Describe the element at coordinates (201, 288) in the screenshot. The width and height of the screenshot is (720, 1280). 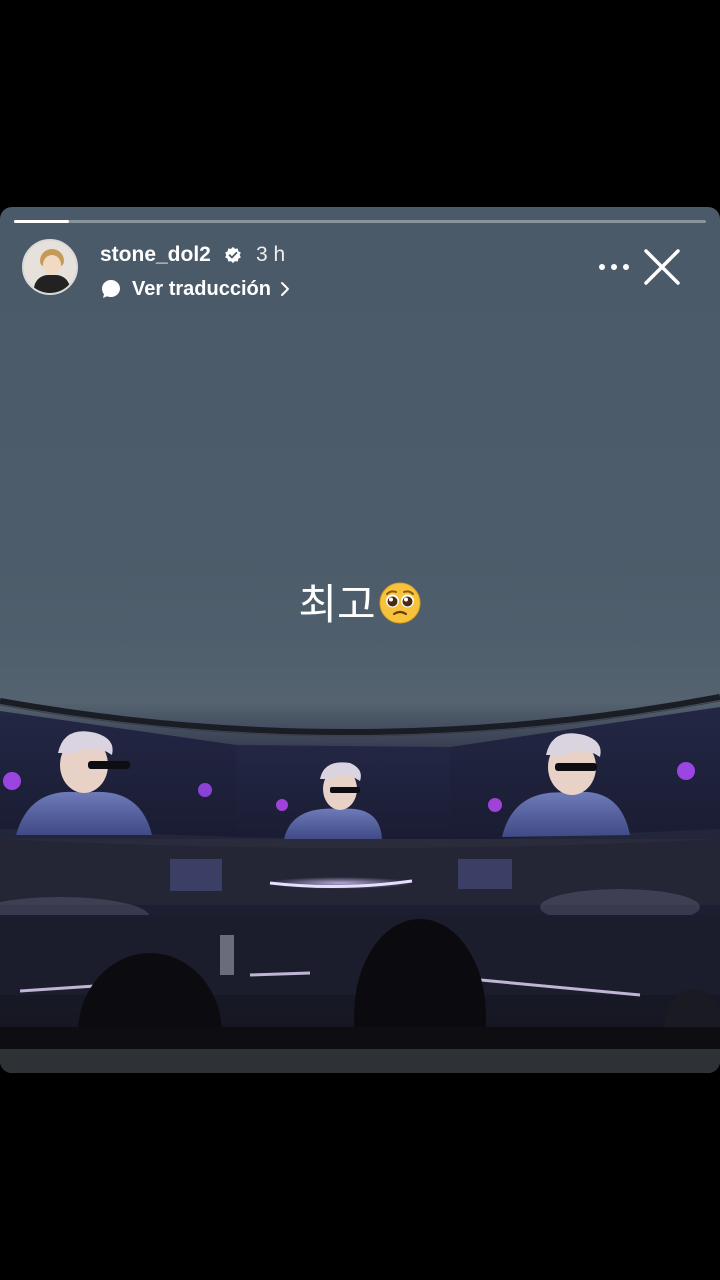
I see `see-translation-label: Ver traducción` at that location.